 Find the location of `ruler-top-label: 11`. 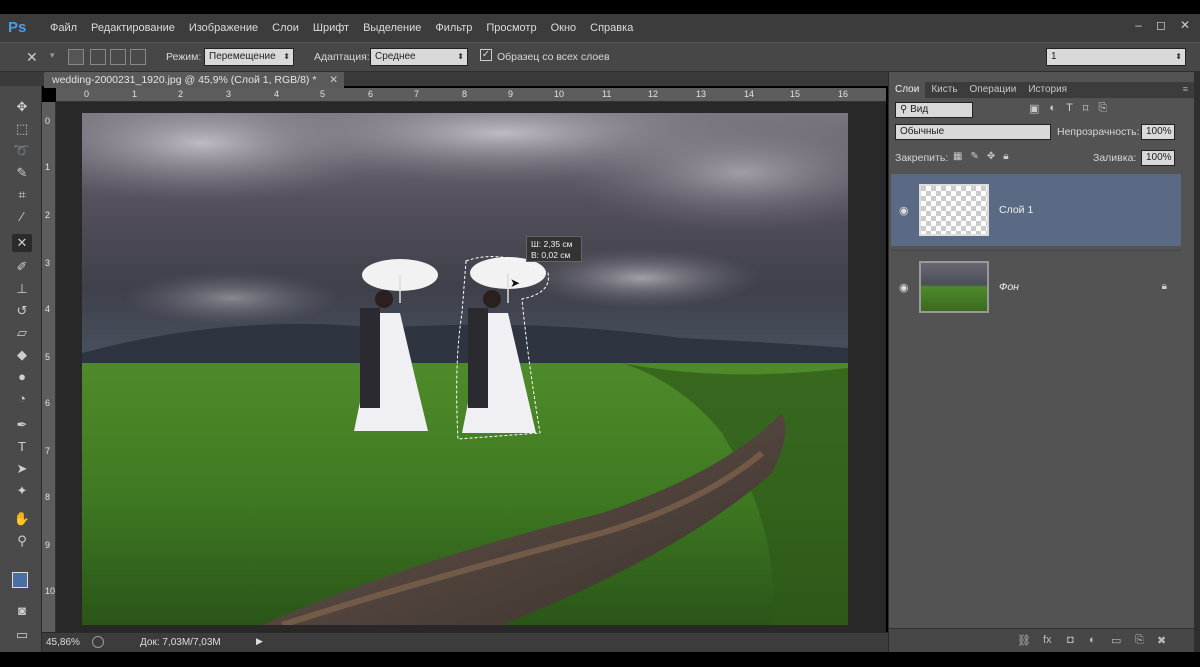

ruler-top-label: 11 is located at coordinates (607, 94).